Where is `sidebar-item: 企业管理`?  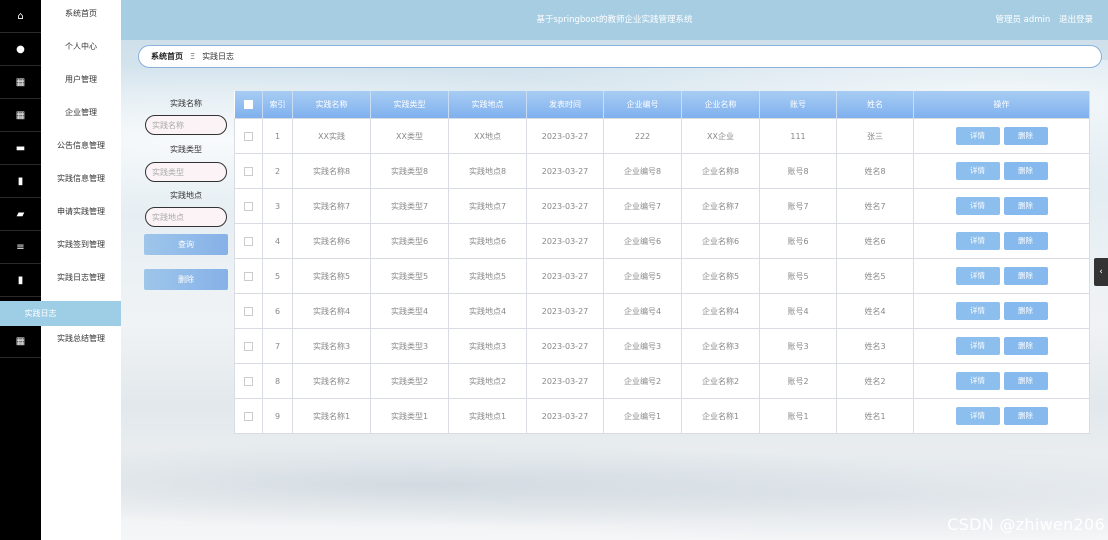
sidebar-item: 企业管理 is located at coordinates (81, 112).